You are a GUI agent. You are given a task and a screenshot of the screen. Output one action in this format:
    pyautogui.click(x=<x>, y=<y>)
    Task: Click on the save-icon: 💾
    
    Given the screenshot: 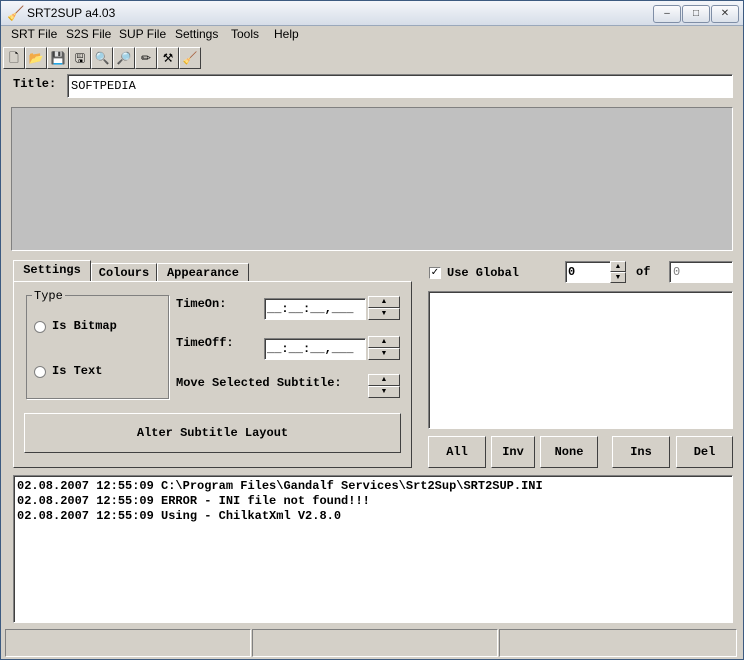 What is the action you would take?
    pyautogui.click(x=58, y=58)
    